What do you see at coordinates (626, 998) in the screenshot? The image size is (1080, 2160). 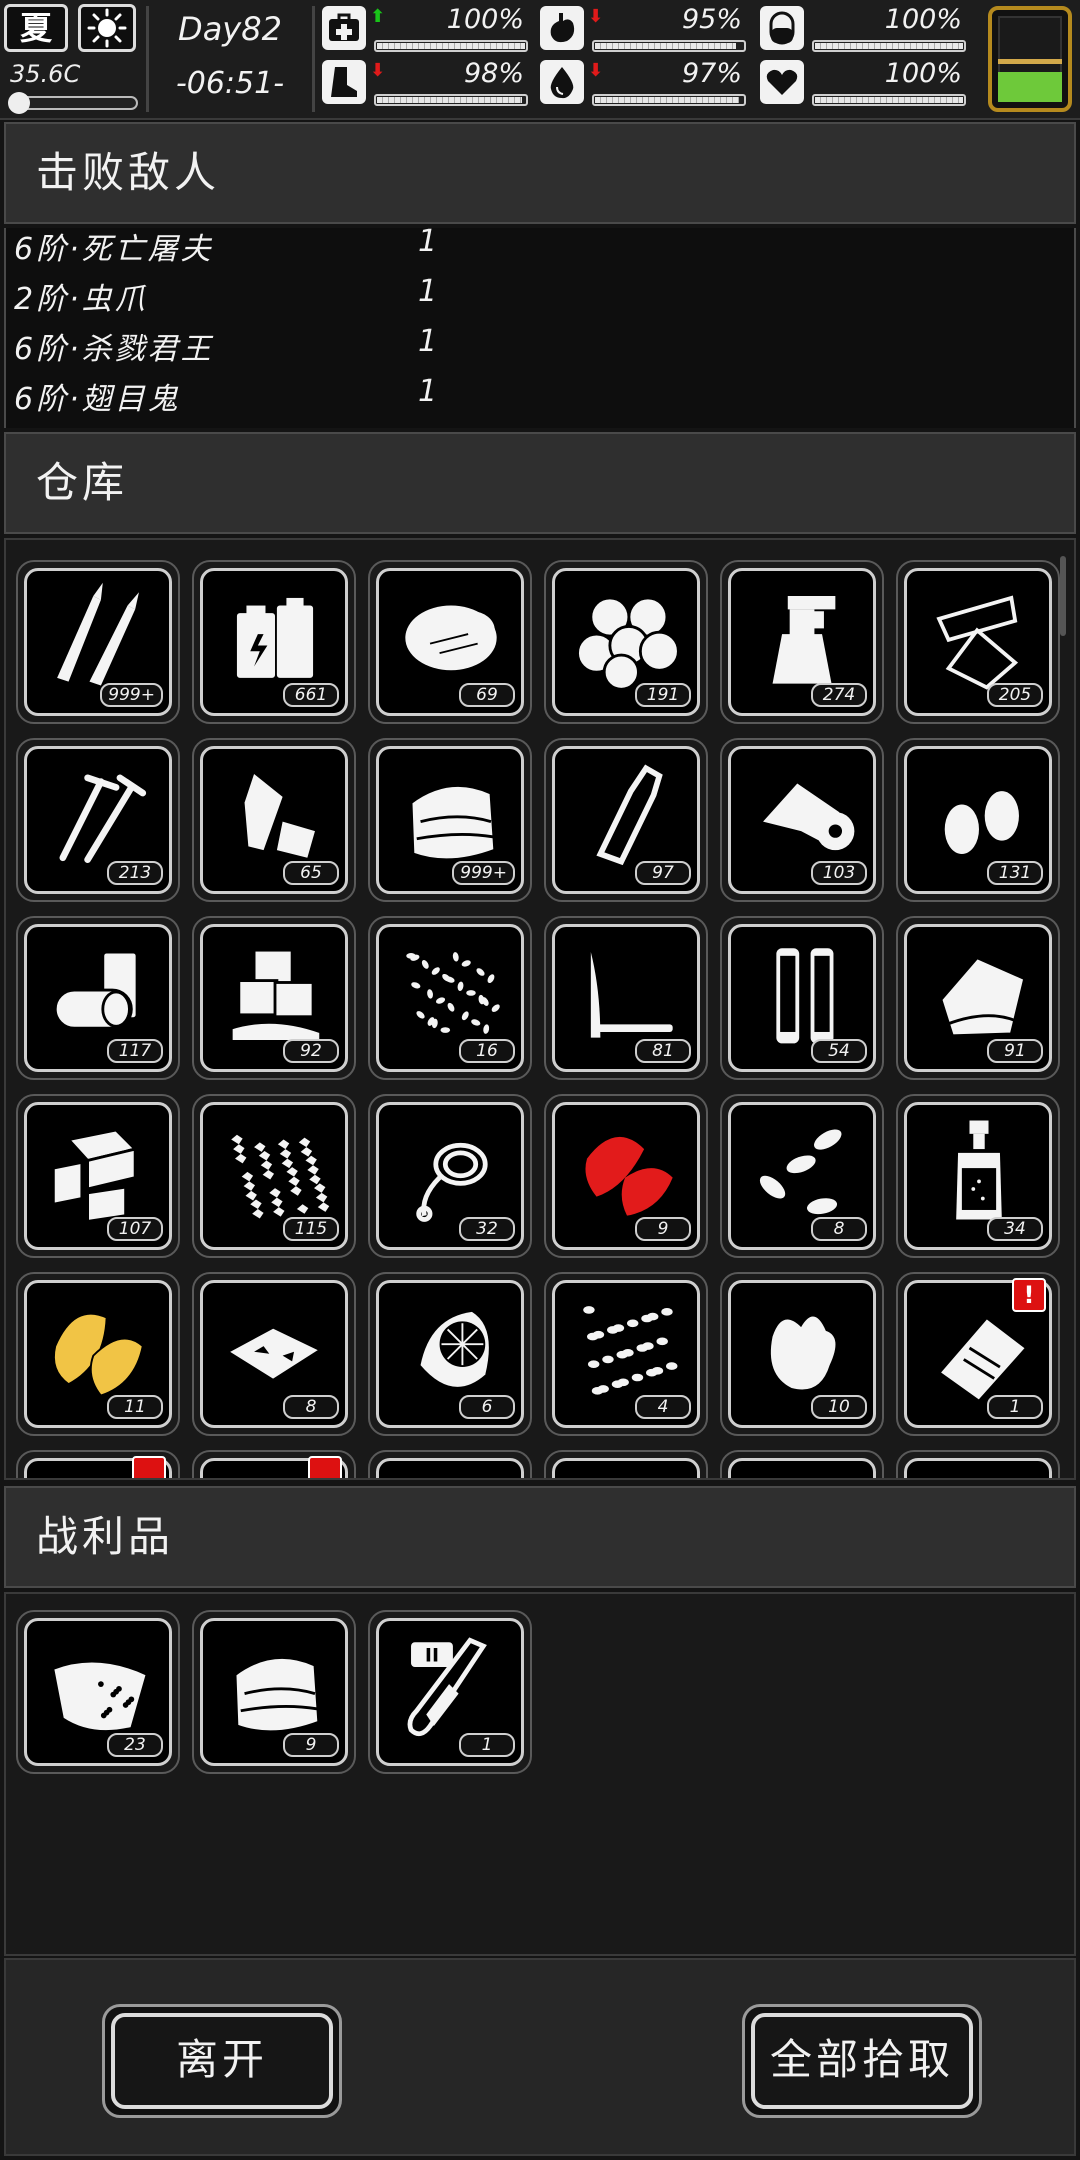 I see `item-slot: 81` at bounding box center [626, 998].